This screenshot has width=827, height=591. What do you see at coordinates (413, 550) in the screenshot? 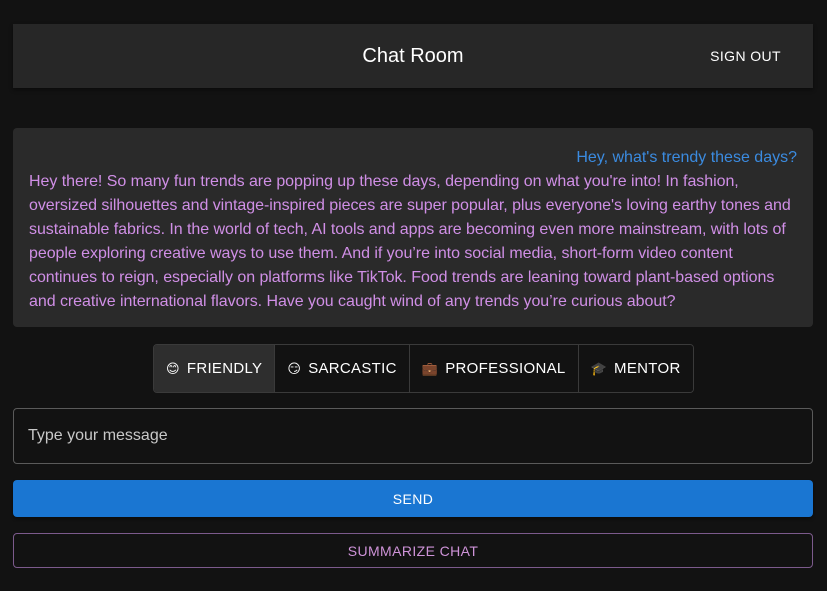
I see `summarize-chat-button: SUMMARIZE CHAT` at bounding box center [413, 550].